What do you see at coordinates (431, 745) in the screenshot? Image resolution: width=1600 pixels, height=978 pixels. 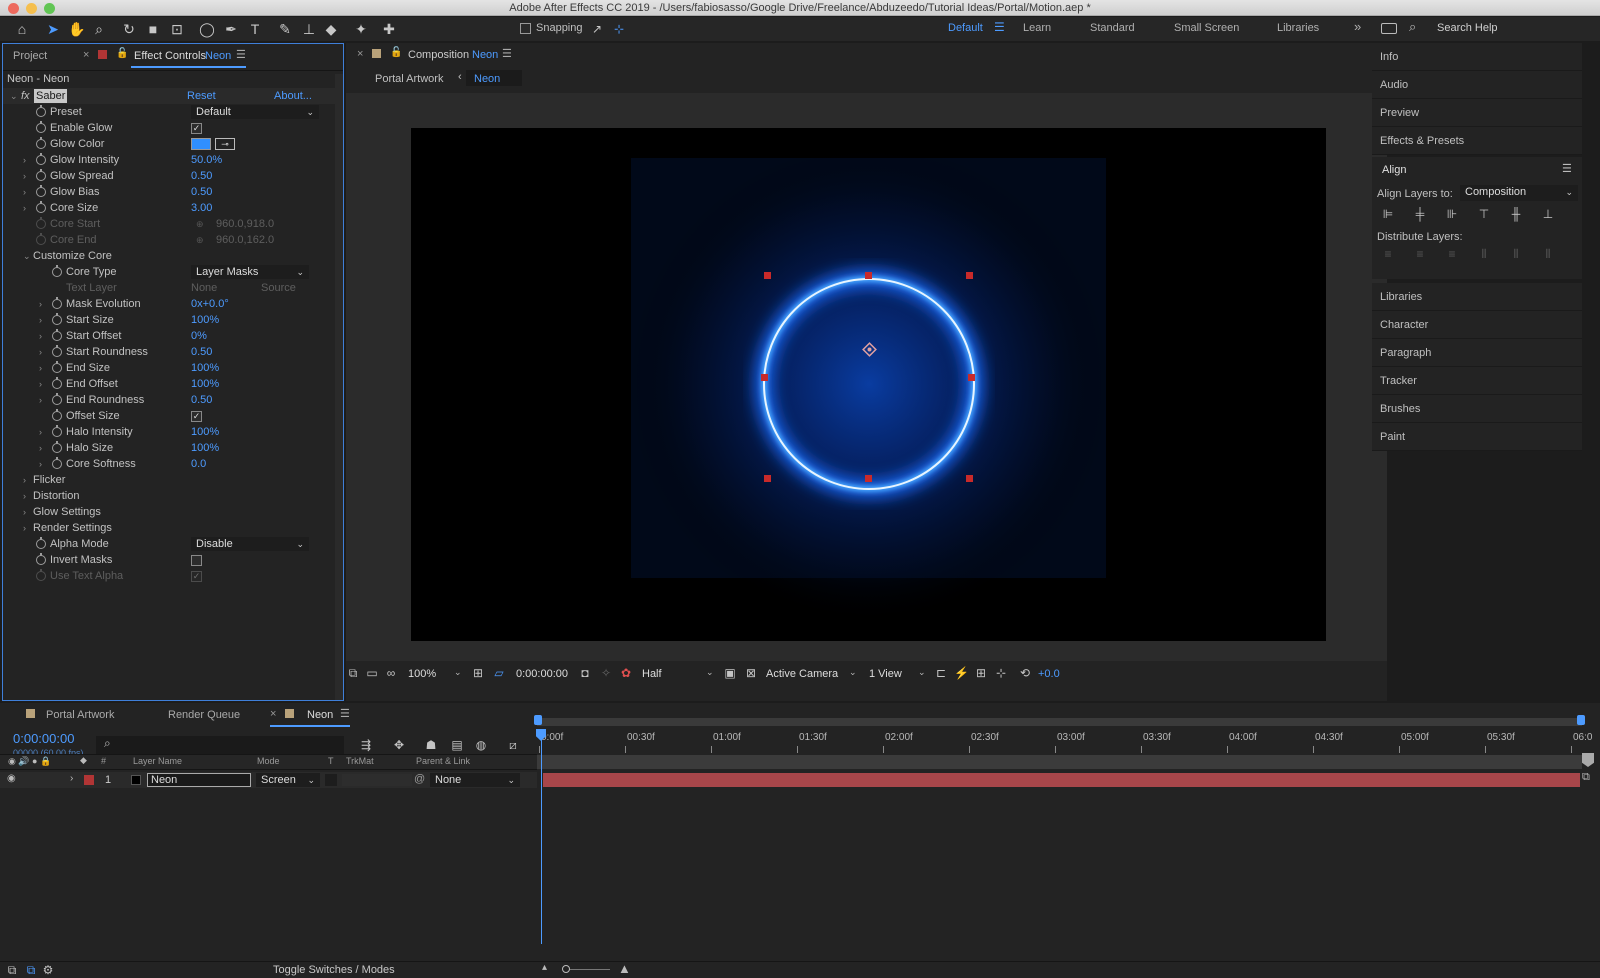 I see `shy-layers-icon: ☗` at bounding box center [431, 745].